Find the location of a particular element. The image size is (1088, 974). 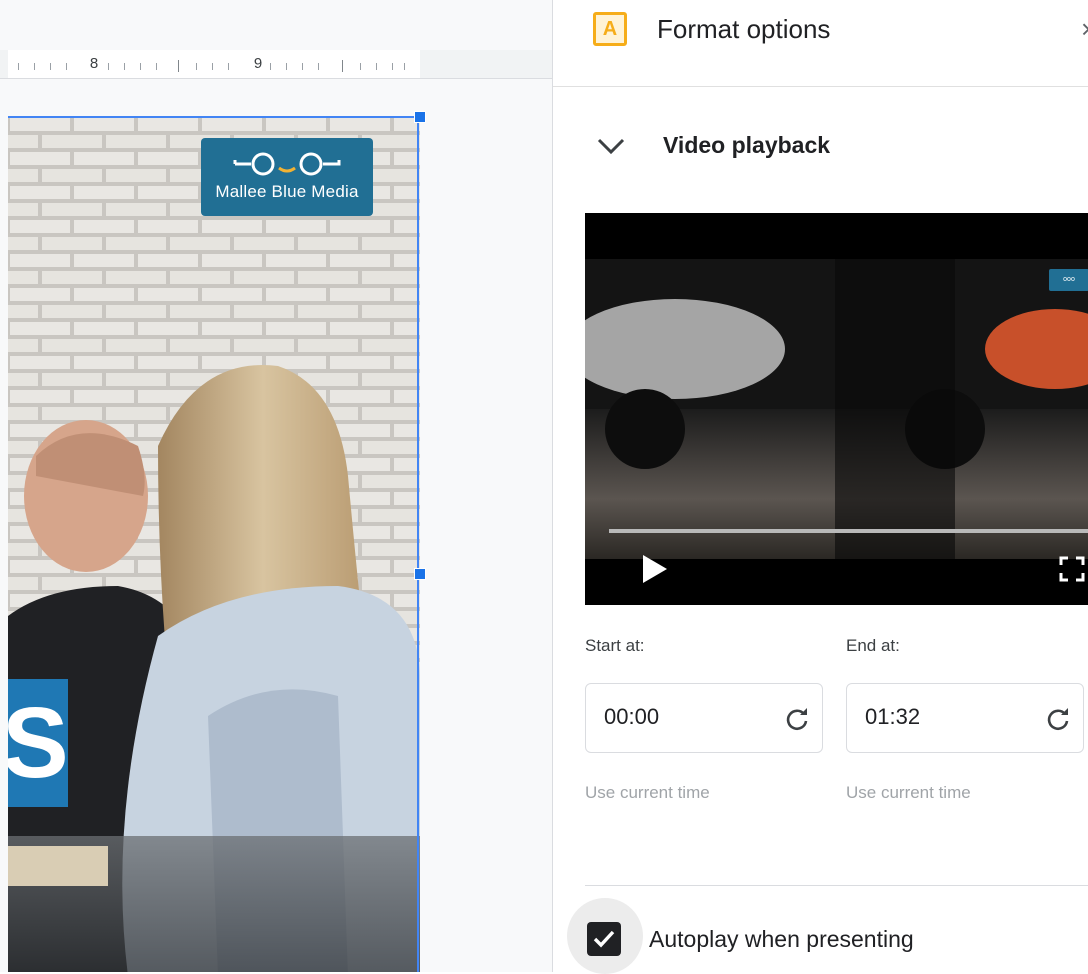

fullscreen-icon is located at coordinates (1072, 569).